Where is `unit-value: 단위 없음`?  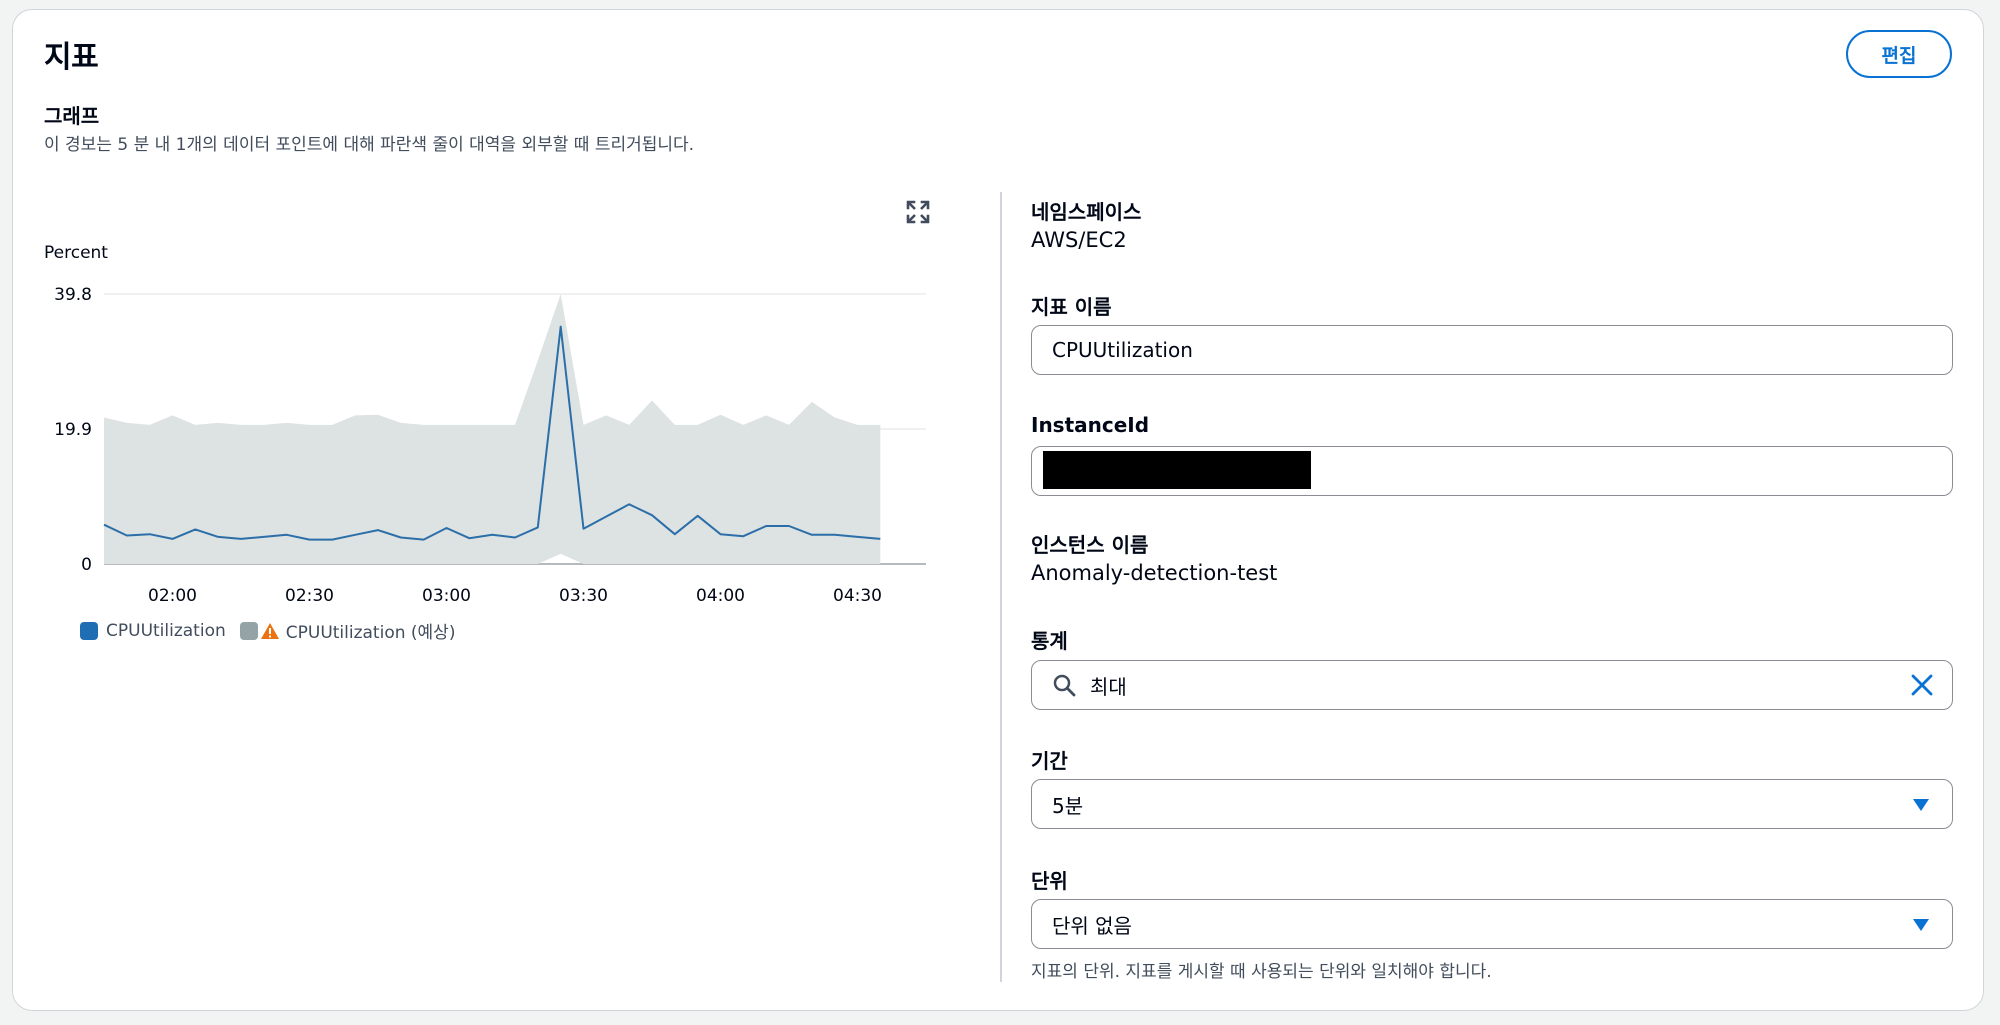 unit-value: 단위 없음 is located at coordinates (1092, 925).